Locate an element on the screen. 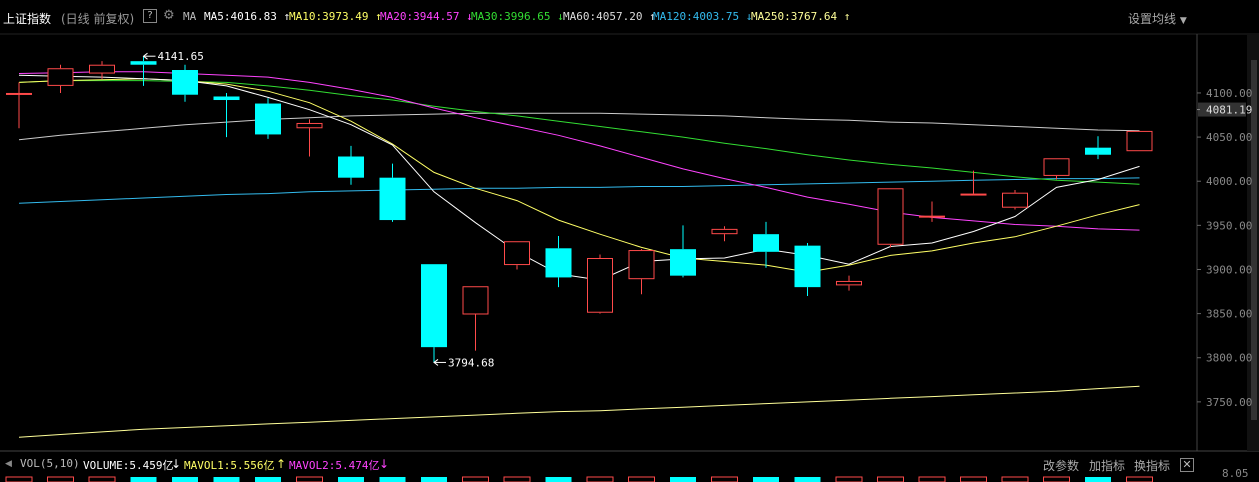  index-title: 上证指数 is located at coordinates (27, 19).